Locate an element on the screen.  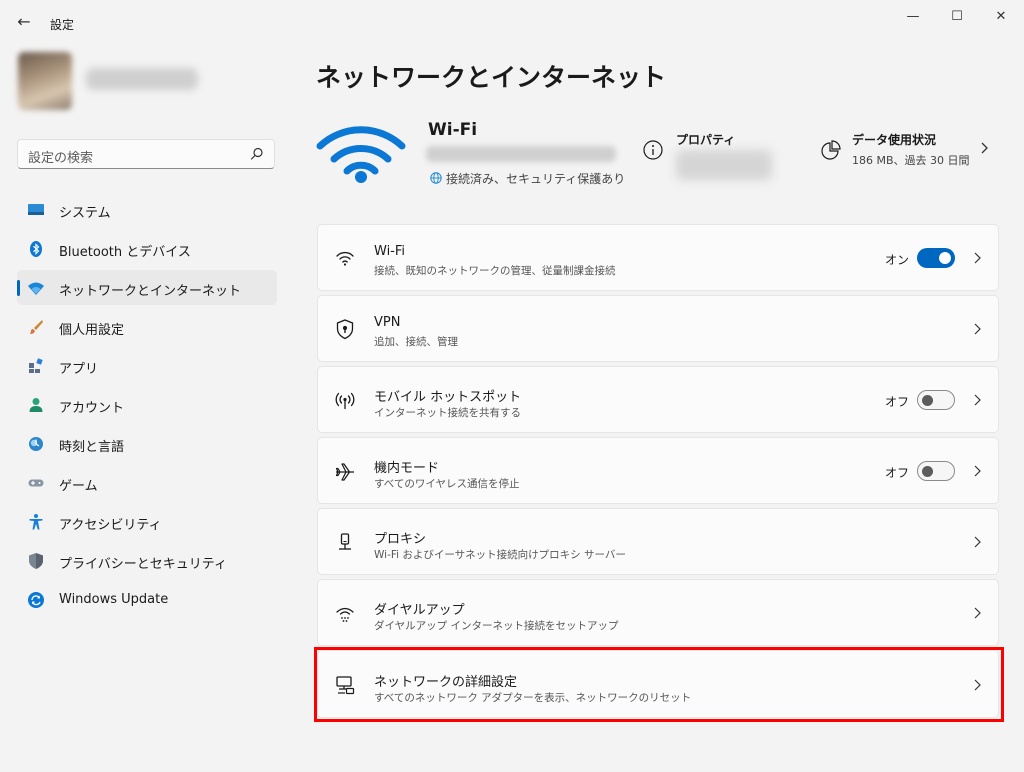
wifi-icon is located at coordinates (345, 258).